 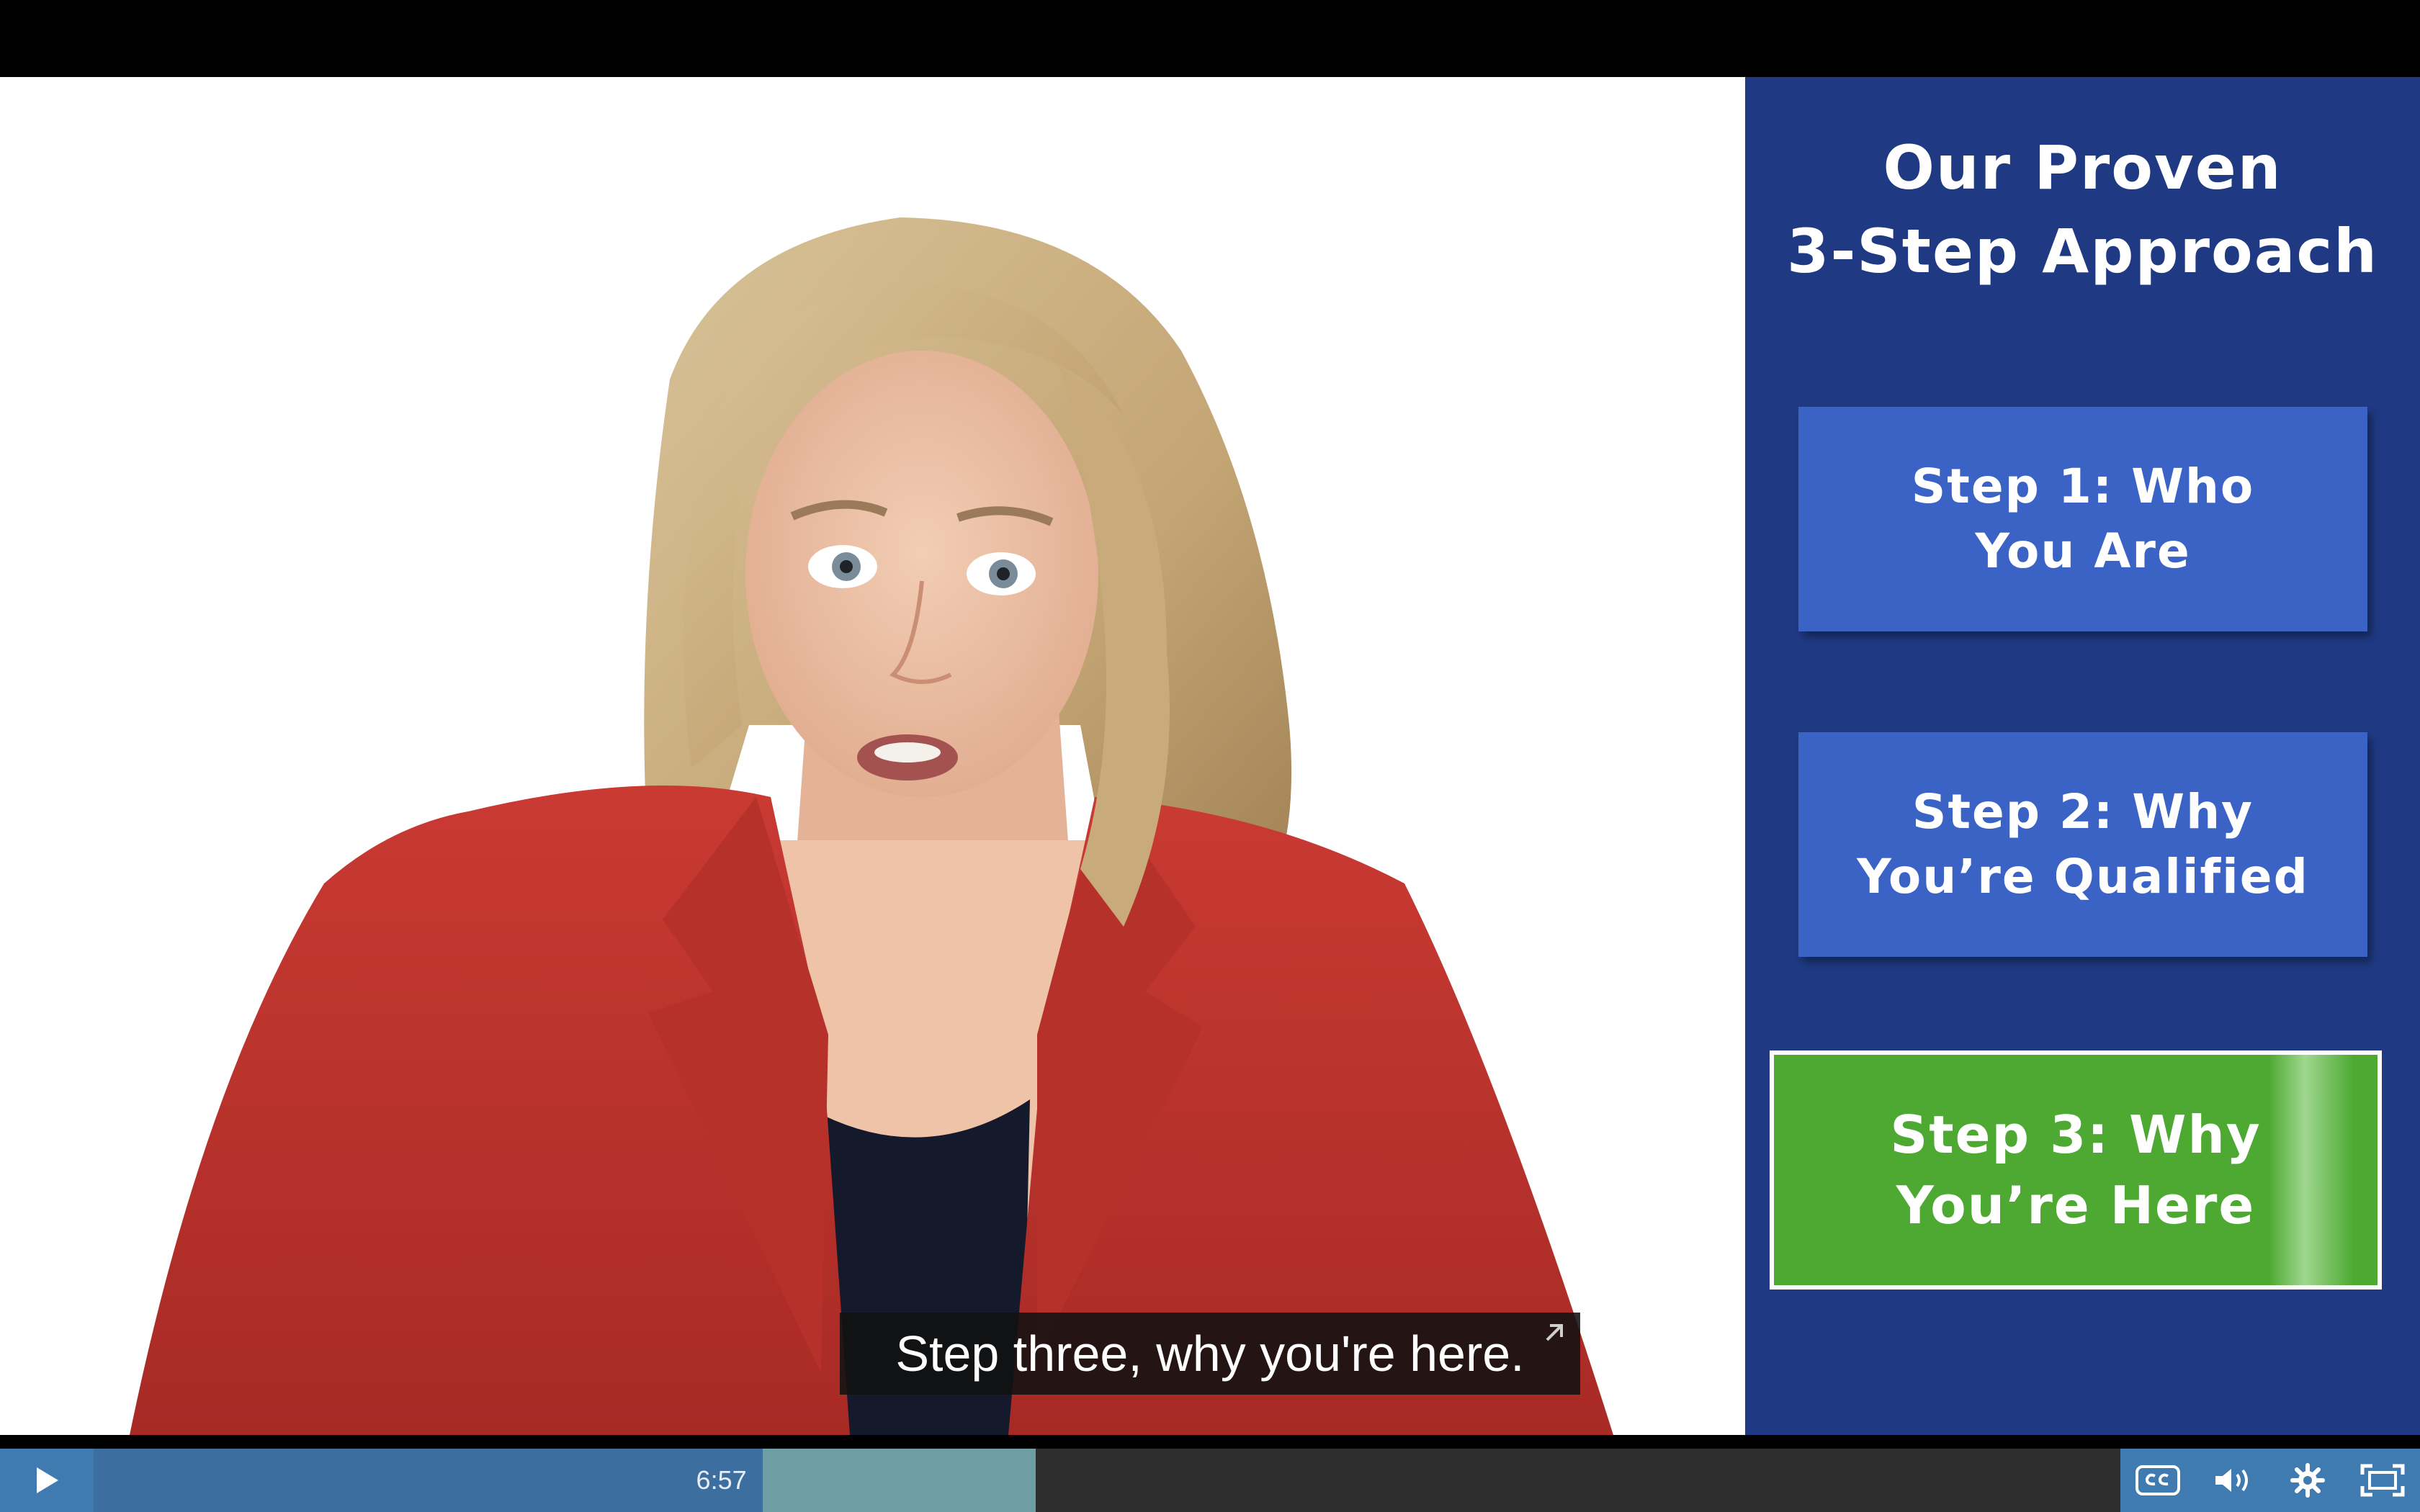 I want to click on step-3-line-1: Step 3: Why, so click(x=2076, y=1134).